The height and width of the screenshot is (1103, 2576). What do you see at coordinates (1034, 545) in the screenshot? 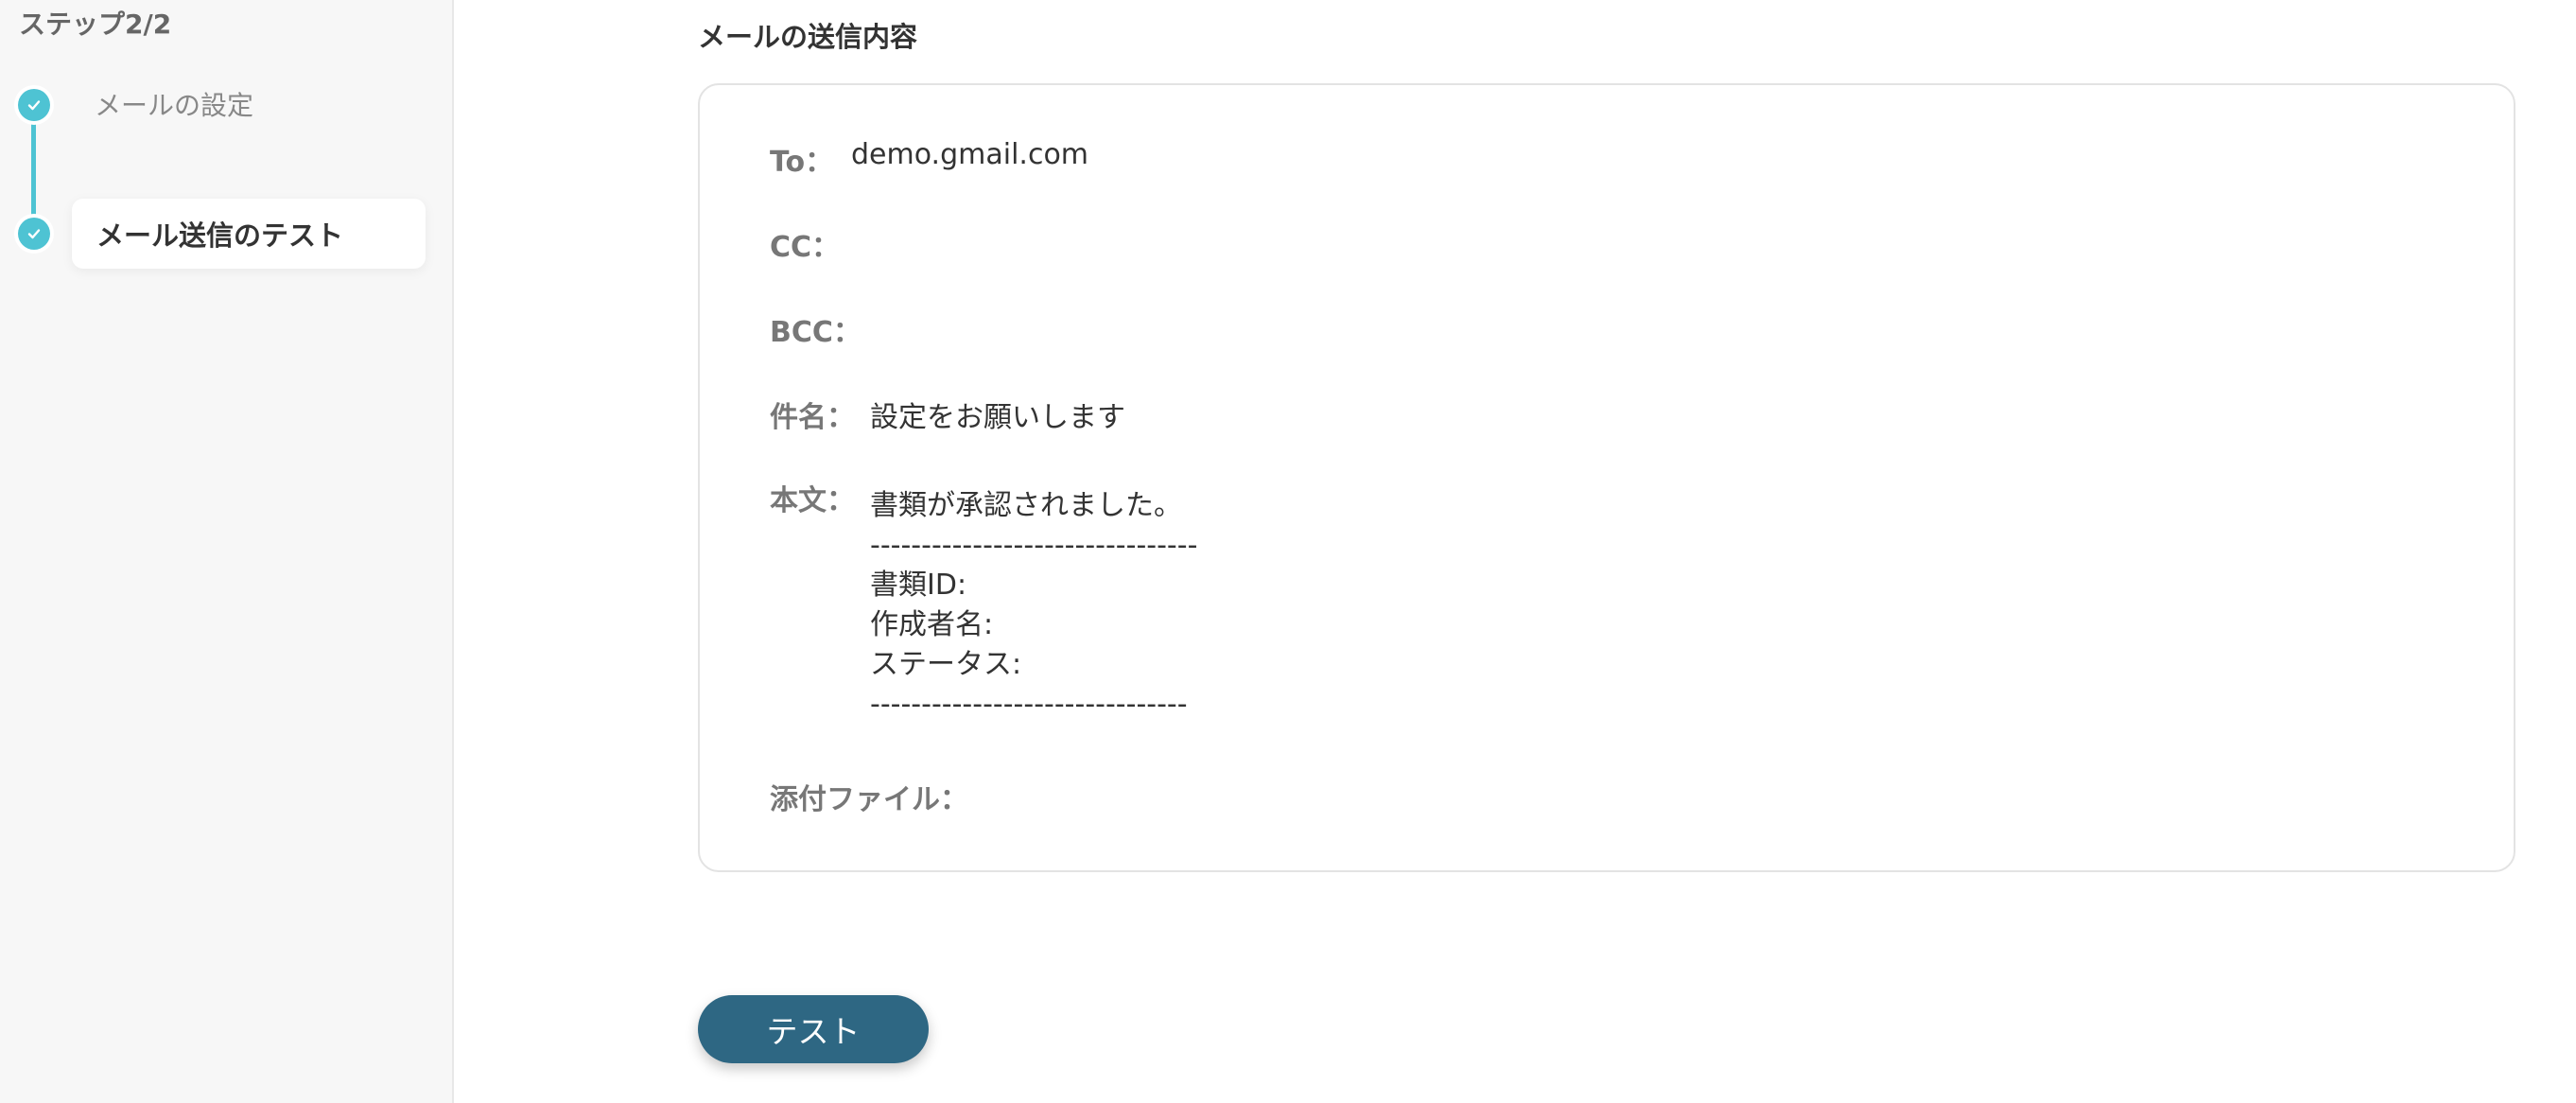
I see `body-line: --------------------------------` at bounding box center [1034, 545].